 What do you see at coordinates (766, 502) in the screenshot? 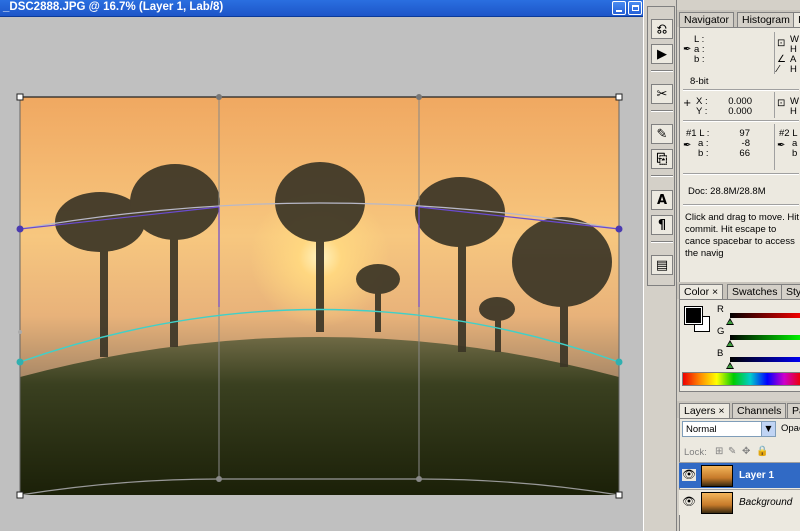
I see `layer-name: Background` at bounding box center [766, 502].